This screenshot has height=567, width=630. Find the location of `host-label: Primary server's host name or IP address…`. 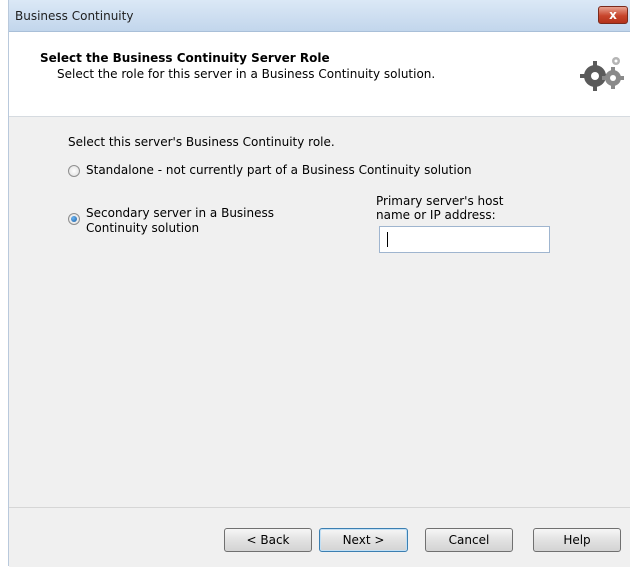

host-label: Primary server's host name or IP address… is located at coordinates (439, 208).